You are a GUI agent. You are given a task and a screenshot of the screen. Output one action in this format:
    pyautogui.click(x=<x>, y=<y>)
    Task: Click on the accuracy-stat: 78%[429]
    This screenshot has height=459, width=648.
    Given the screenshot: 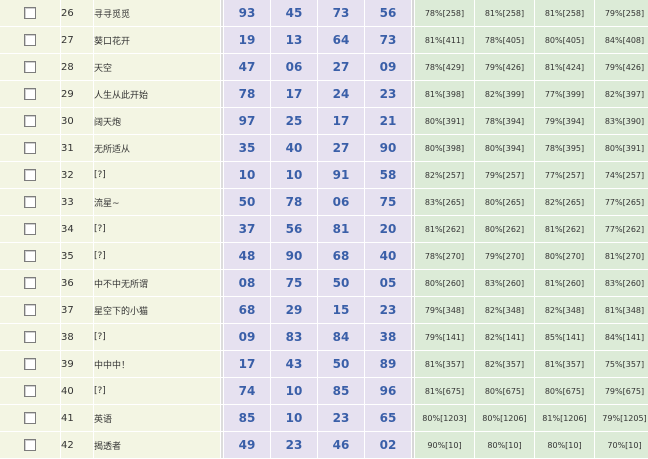 What is the action you would take?
    pyautogui.click(x=444, y=67)
    